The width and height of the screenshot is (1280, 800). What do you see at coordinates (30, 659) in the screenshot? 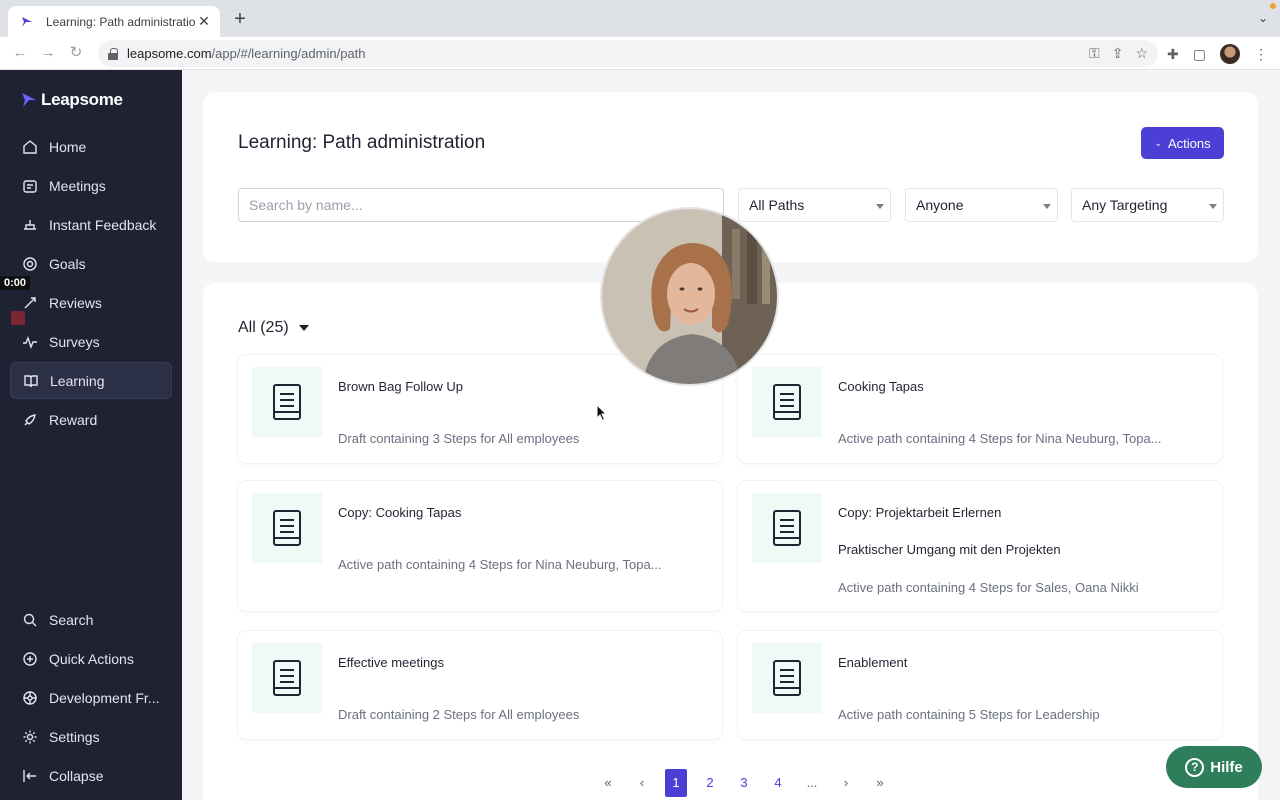
I see `quick-actions-icon` at bounding box center [30, 659].